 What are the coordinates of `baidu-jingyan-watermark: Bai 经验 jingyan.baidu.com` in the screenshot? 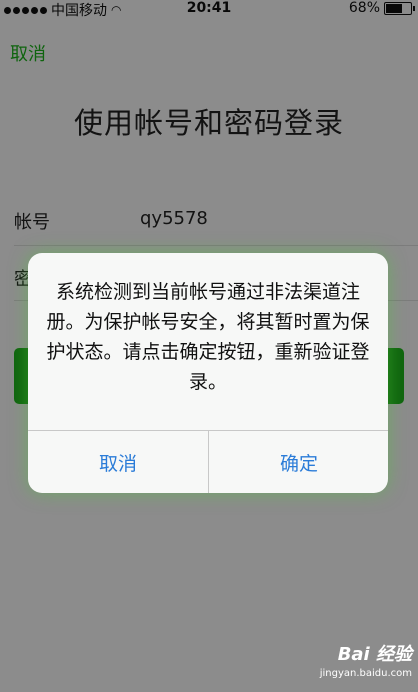 It's located at (366, 659).